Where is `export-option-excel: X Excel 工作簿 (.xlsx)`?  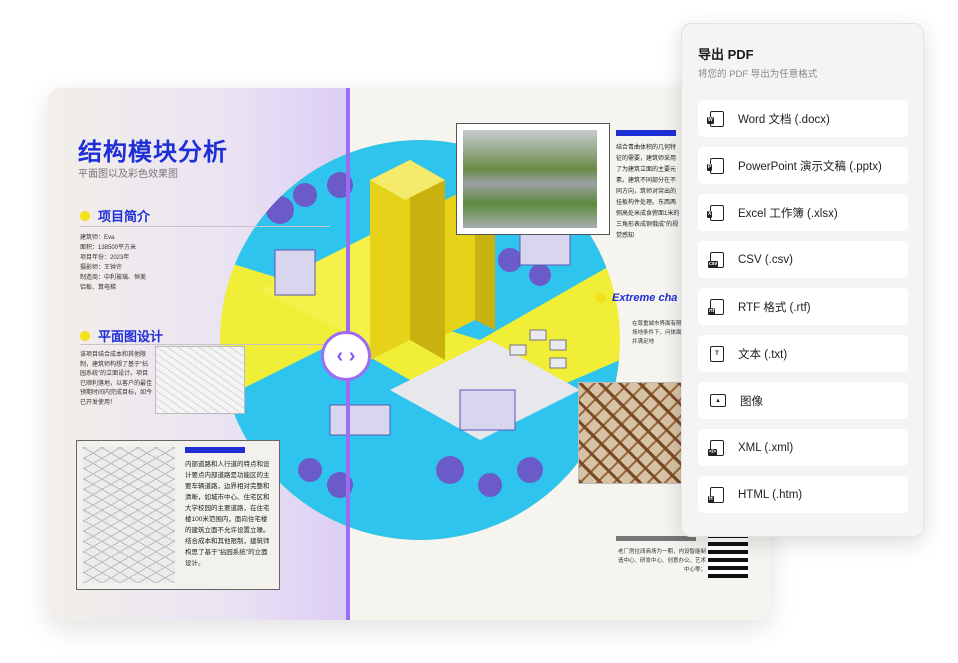 export-option-excel: X Excel 工作簿 (.xlsx) is located at coordinates (803, 212).